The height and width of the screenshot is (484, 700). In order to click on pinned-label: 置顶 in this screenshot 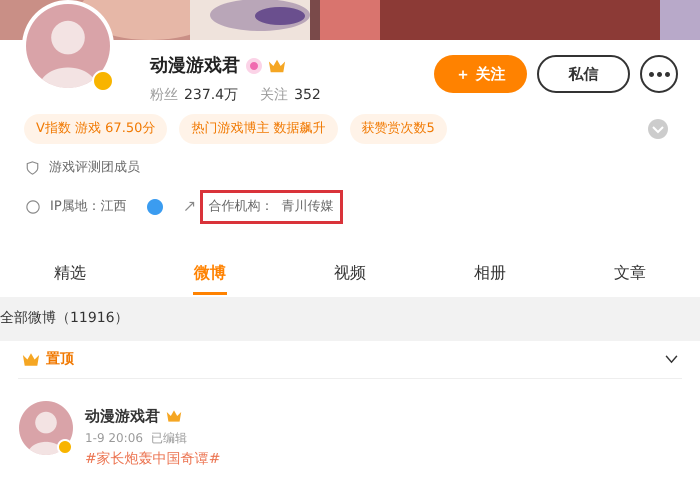, I will do `click(60, 359)`.